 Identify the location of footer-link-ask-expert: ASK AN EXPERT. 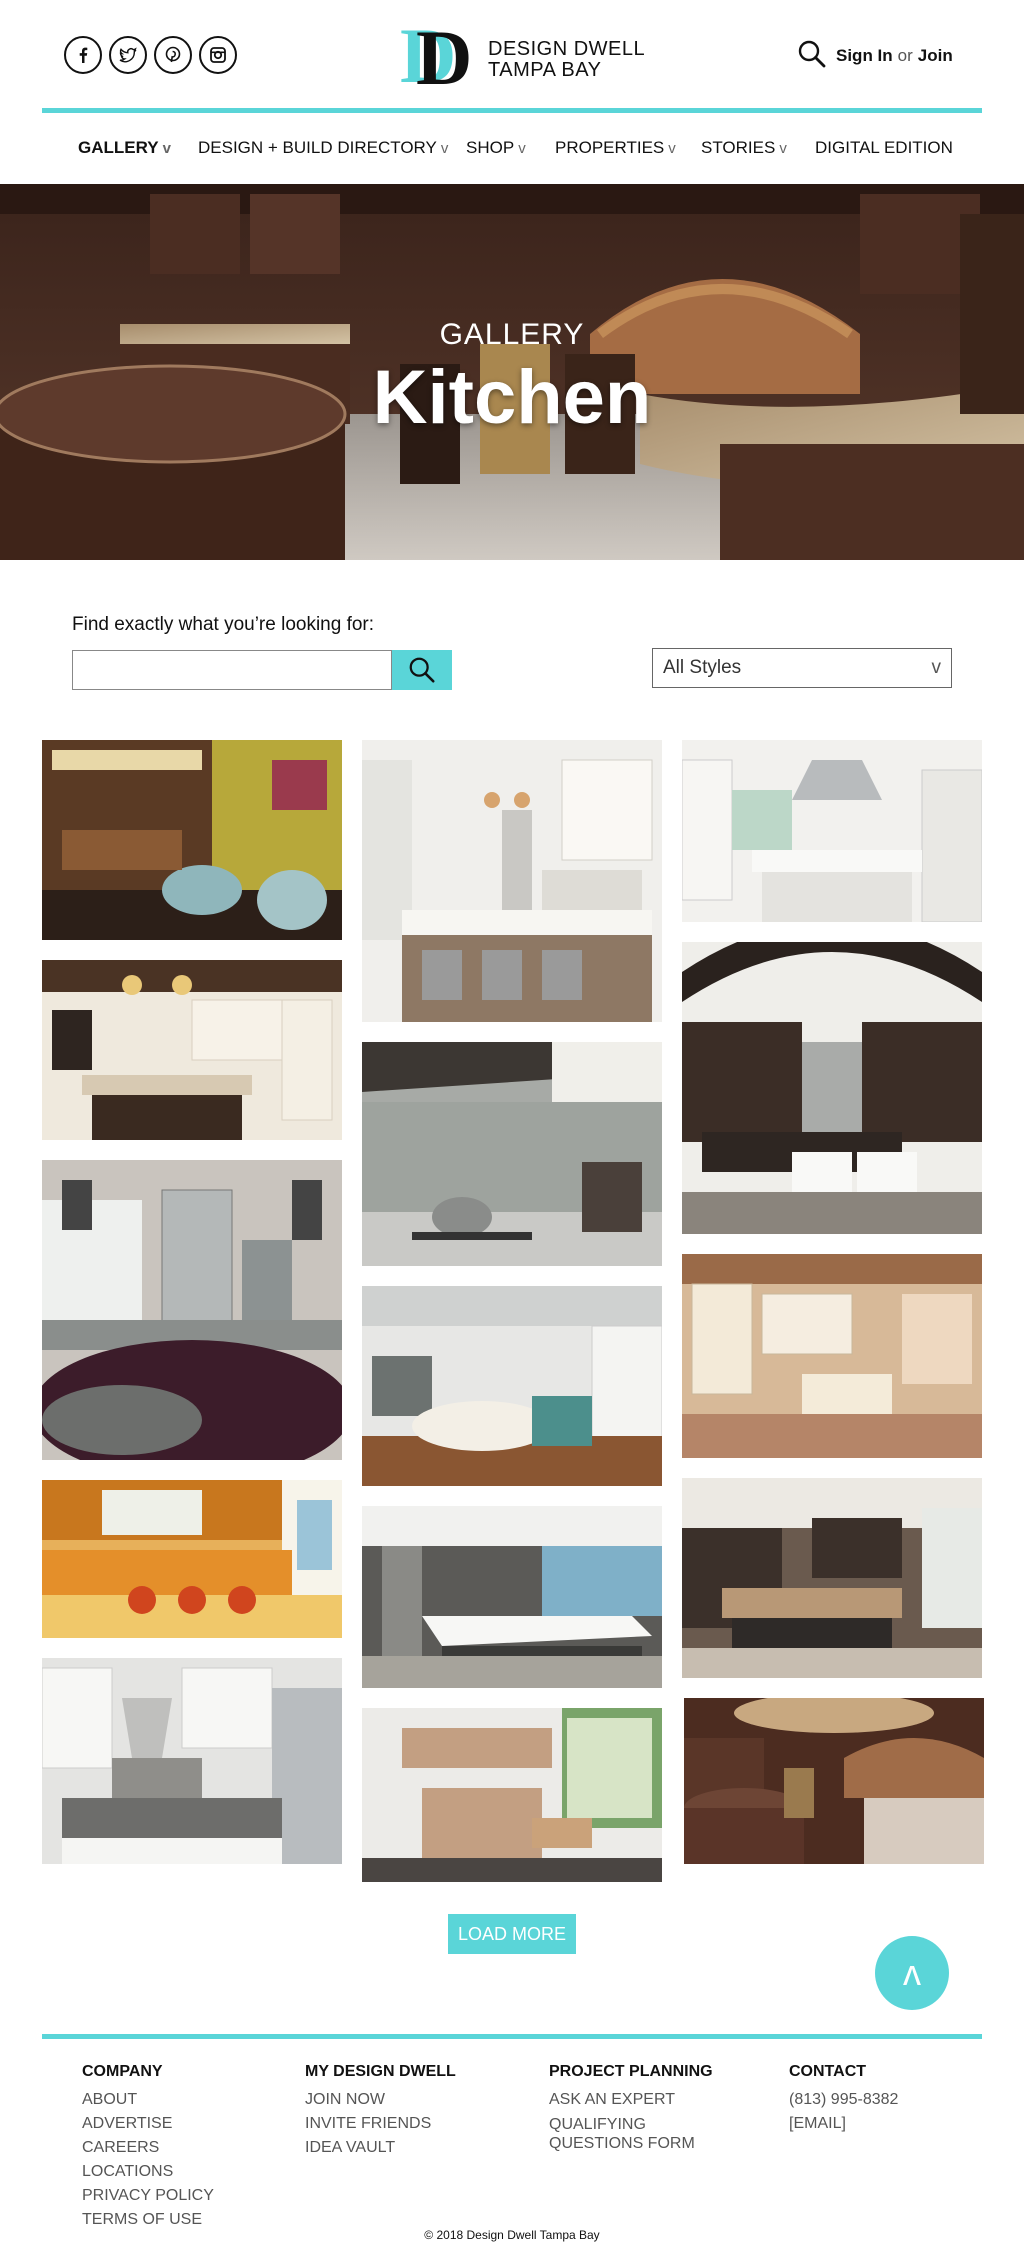
(631, 2100).